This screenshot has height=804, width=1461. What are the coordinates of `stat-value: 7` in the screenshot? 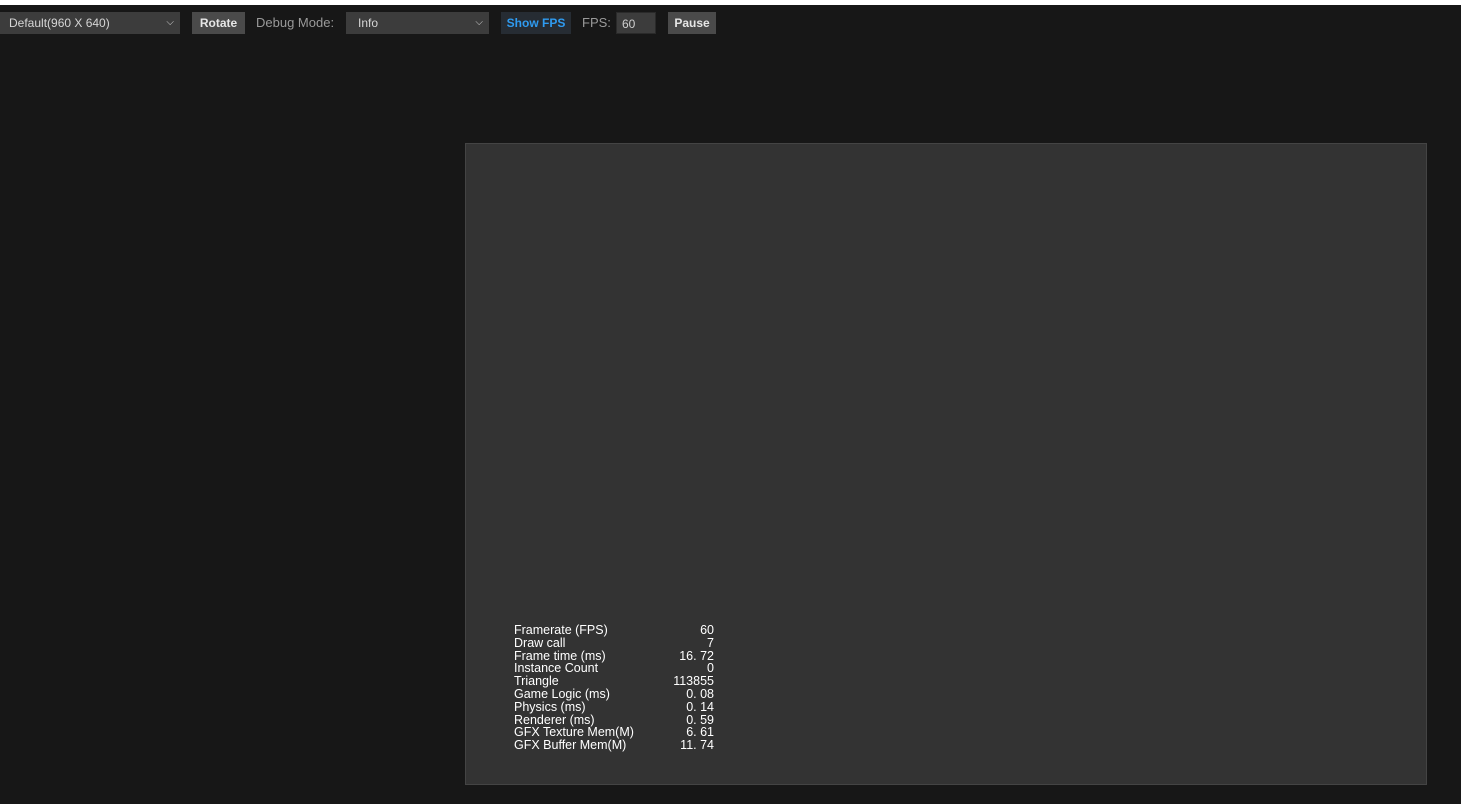 It's located at (710, 642).